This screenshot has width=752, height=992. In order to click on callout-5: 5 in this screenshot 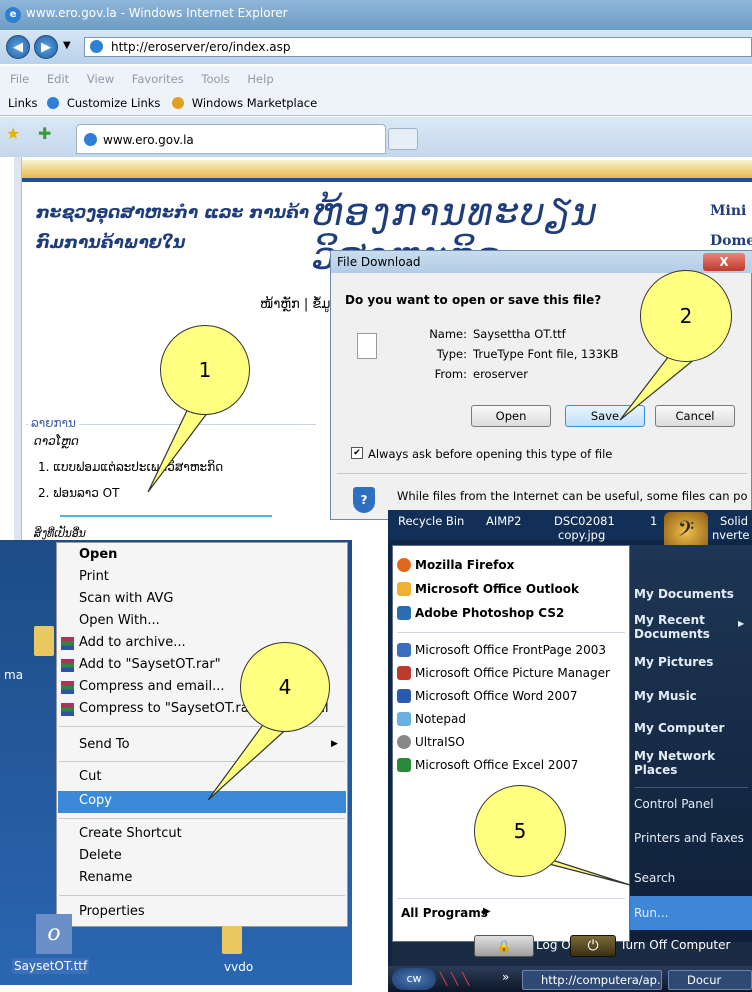, I will do `click(520, 831)`.